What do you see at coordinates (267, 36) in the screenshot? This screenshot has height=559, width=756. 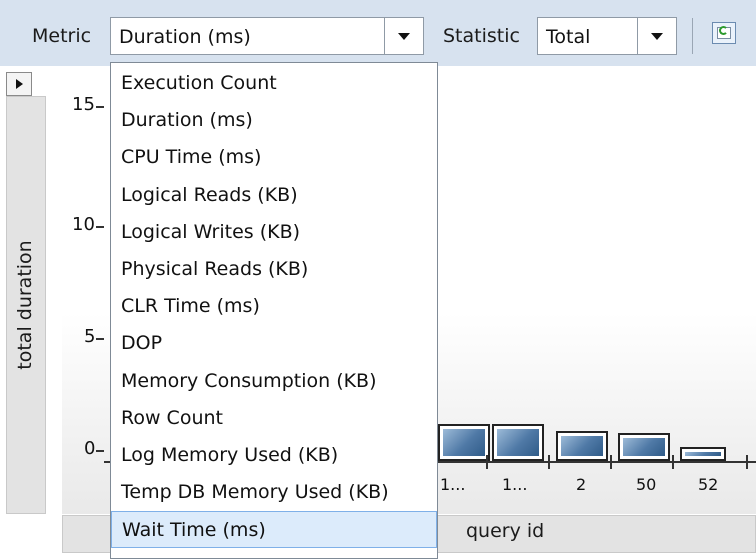 I see `metric-combobox: Duration (ms)` at bounding box center [267, 36].